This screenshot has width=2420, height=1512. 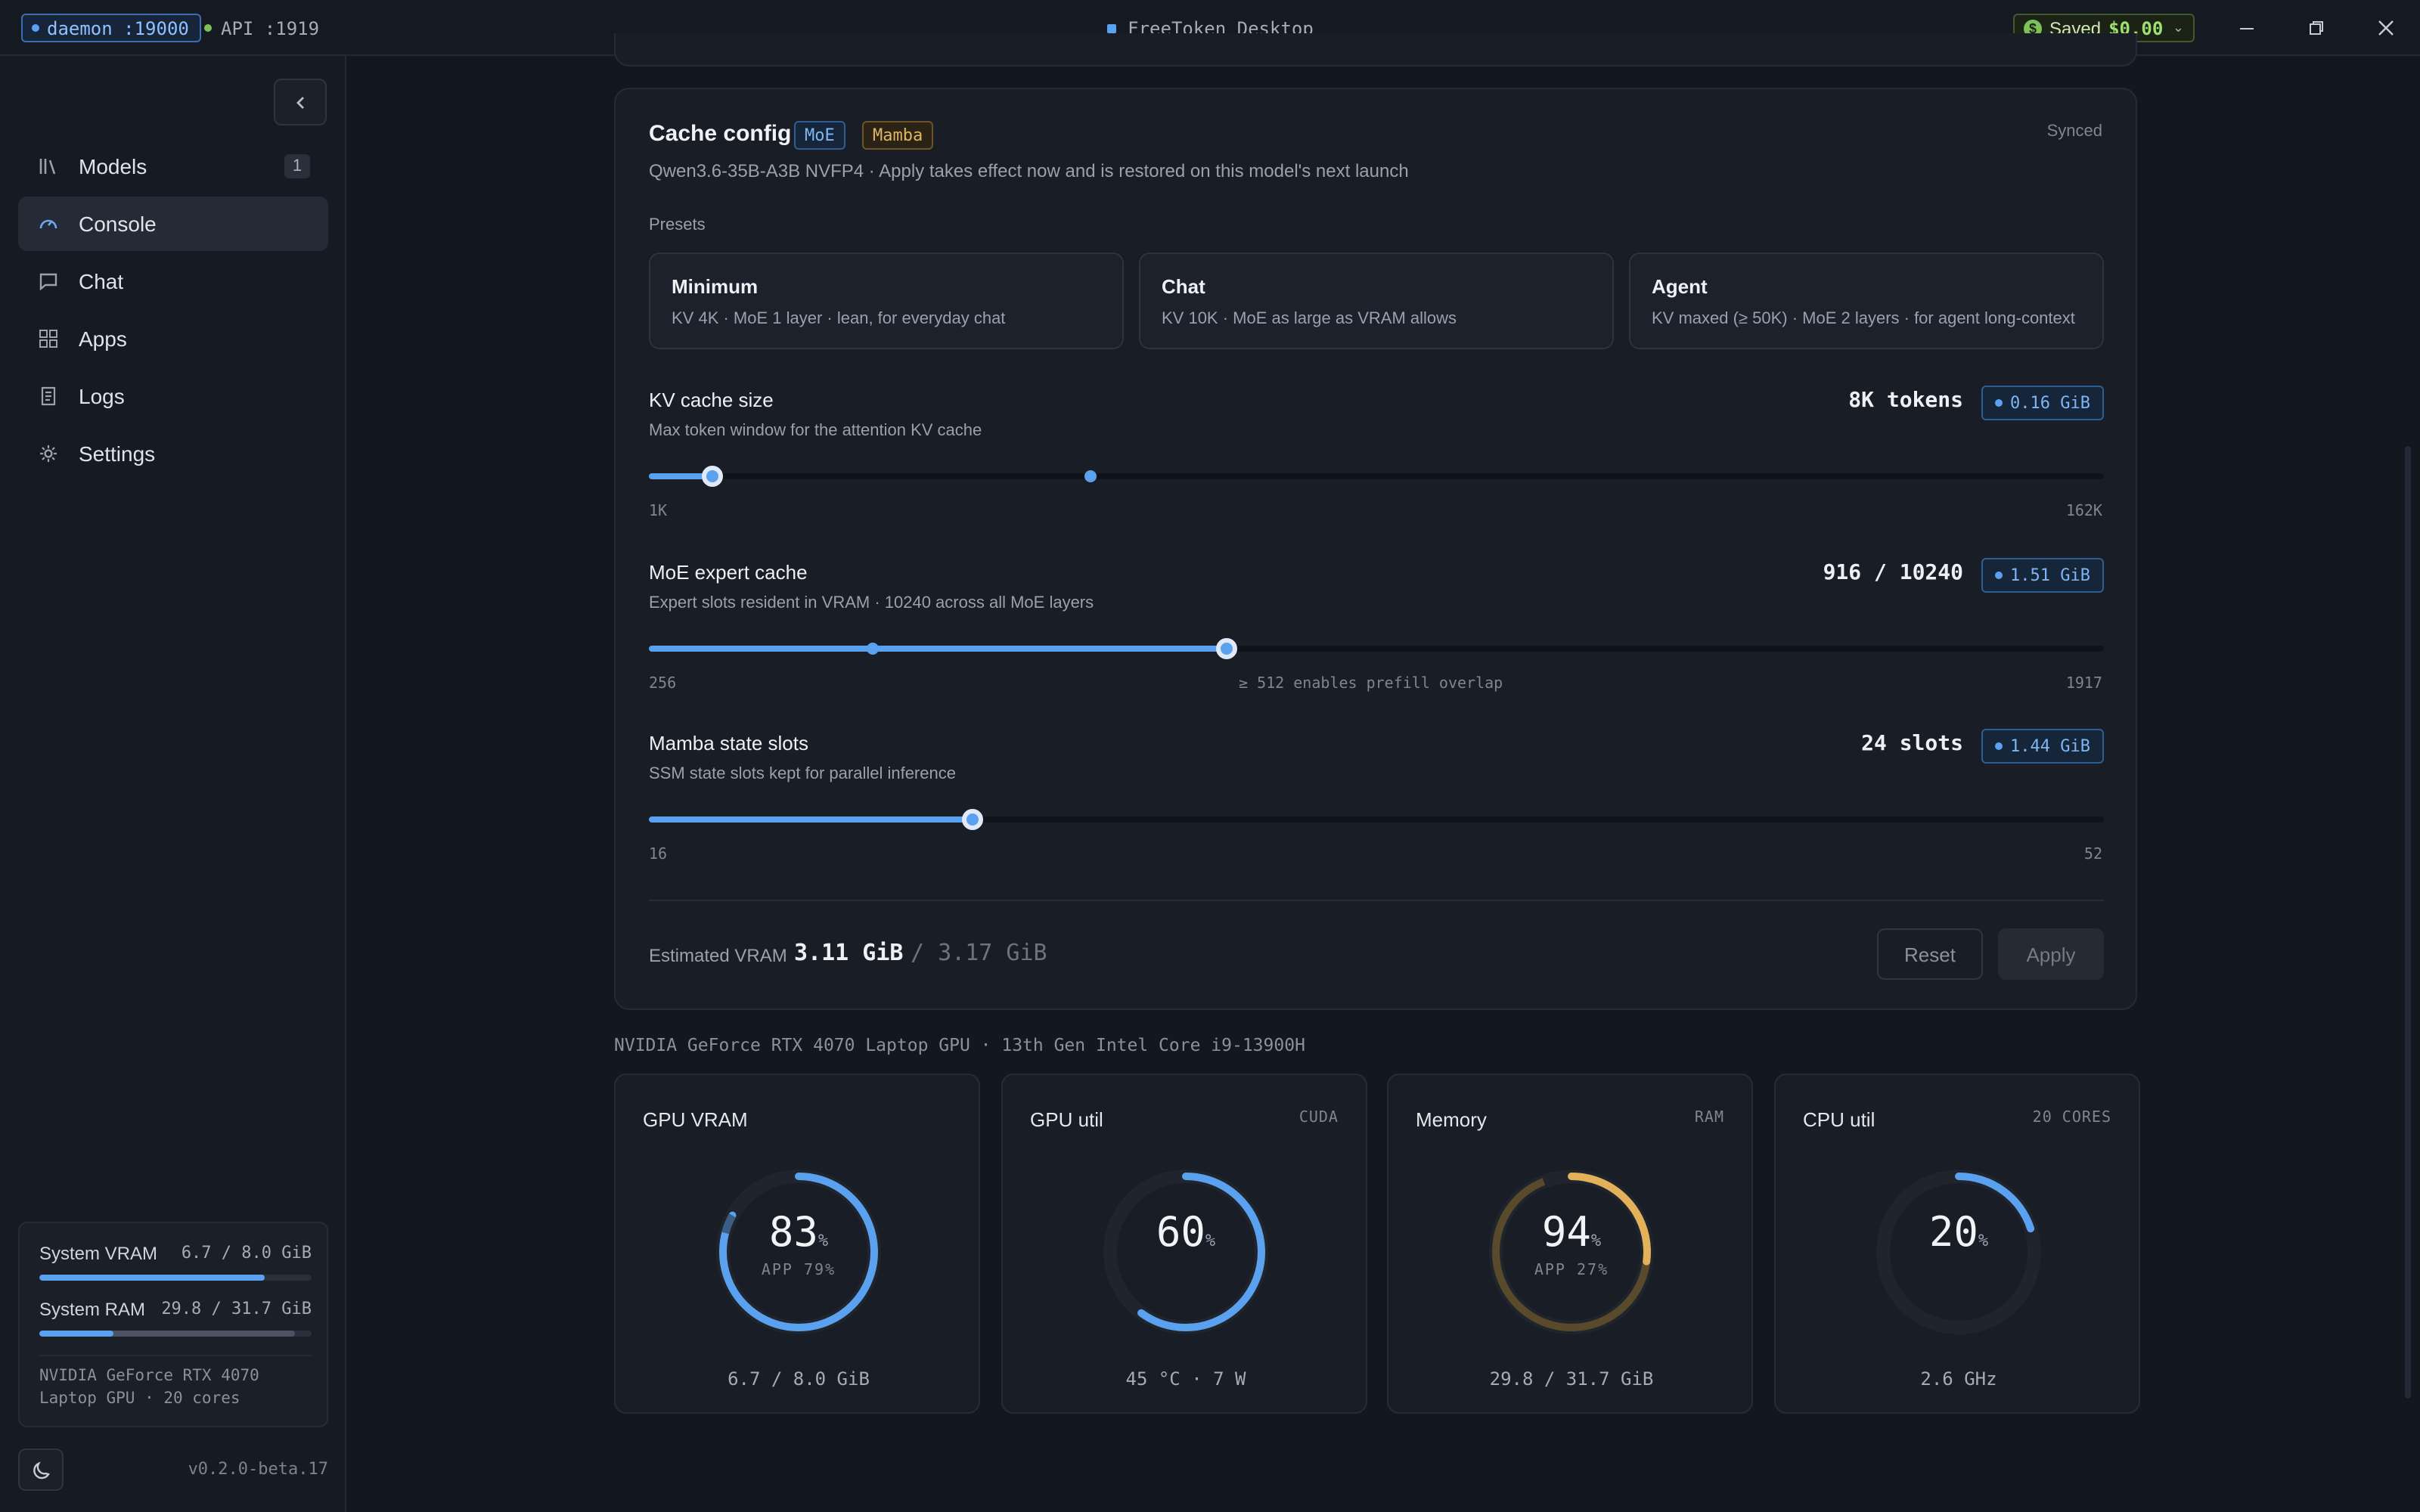 What do you see at coordinates (102, 396) in the screenshot?
I see `sidebar-item-label: Logs` at bounding box center [102, 396].